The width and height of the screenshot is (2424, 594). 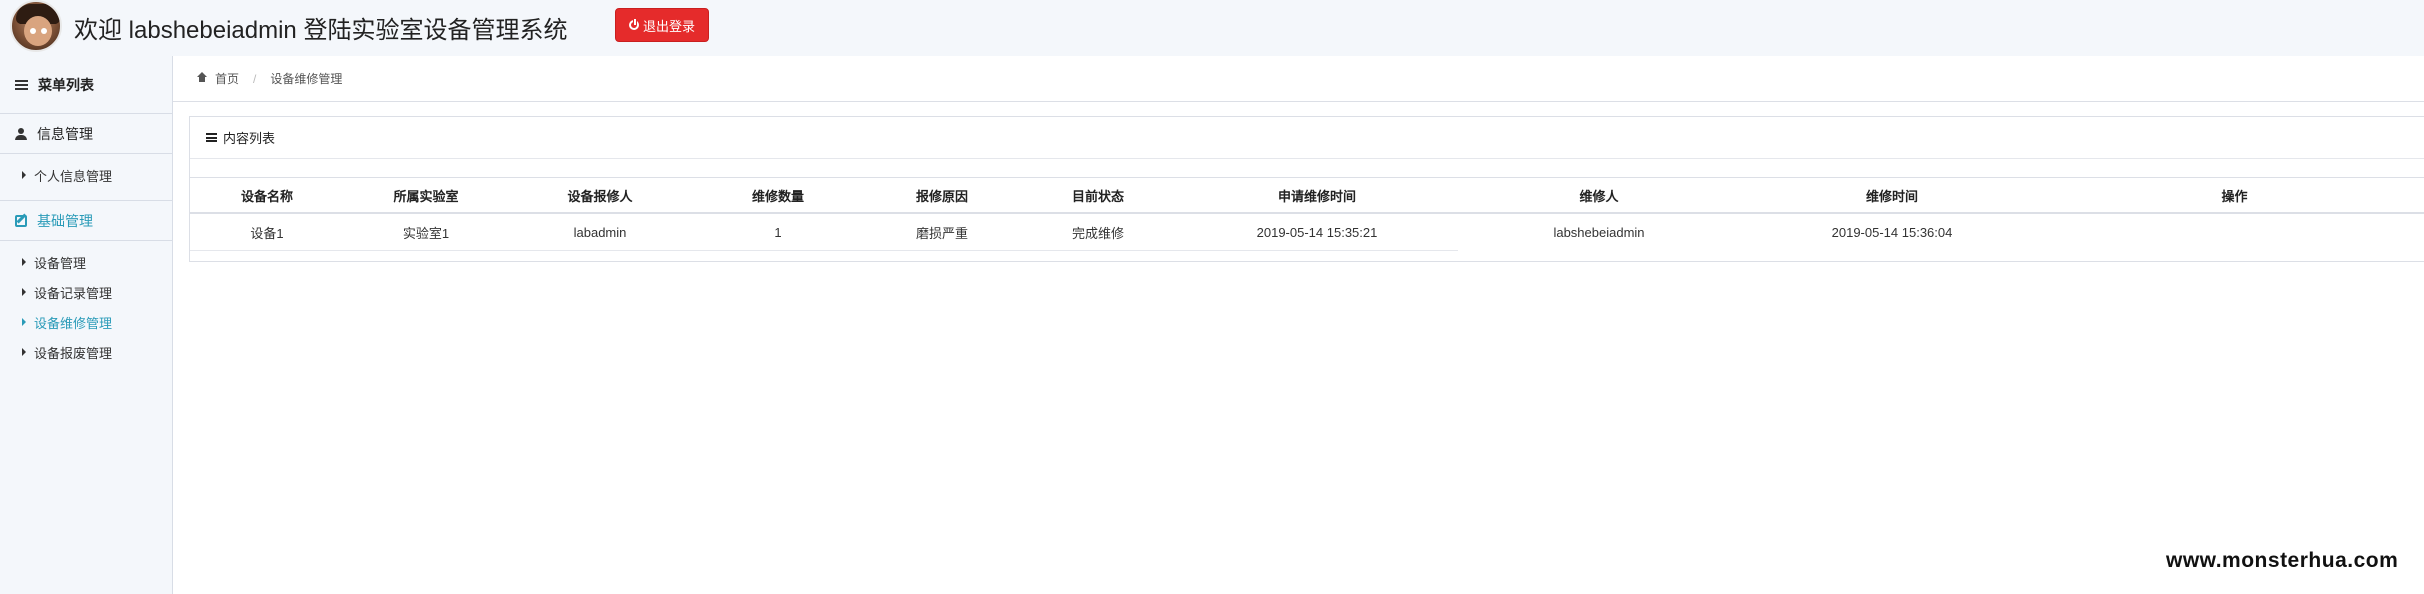 I want to click on logout-button: 退出登录, so click(x=662, y=25).